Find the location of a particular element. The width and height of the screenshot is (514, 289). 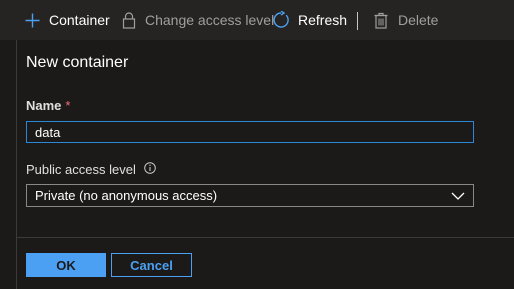

delete-button: Delete is located at coordinates (406, 20).